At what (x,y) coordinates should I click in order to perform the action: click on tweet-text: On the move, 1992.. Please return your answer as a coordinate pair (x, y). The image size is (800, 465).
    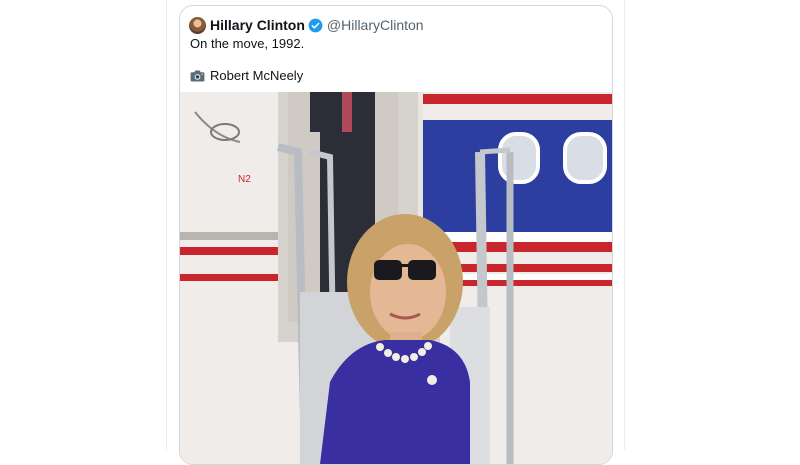
    Looking at the image, I should click on (247, 43).